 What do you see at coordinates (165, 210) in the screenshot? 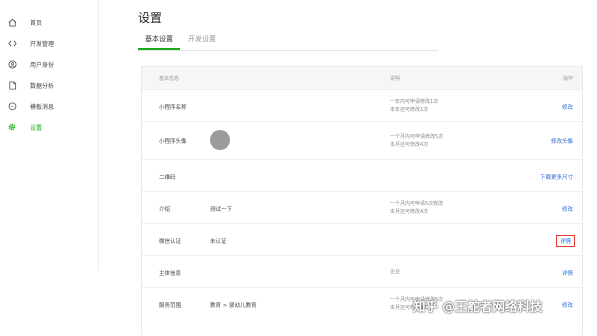
I see `row-label: 介绍` at bounding box center [165, 210].